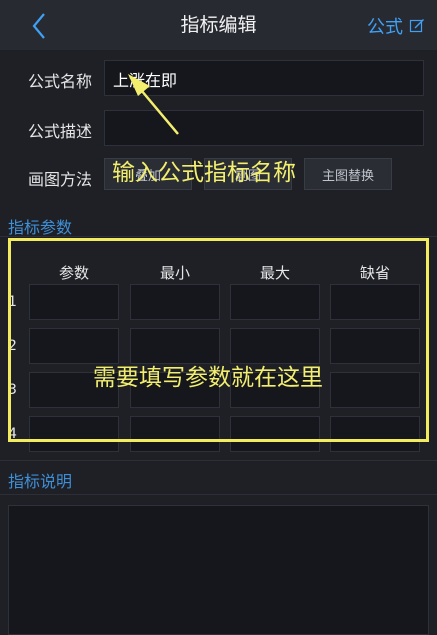 The image size is (437, 635). What do you see at coordinates (385, 27) in the screenshot?
I see `formula-label: 公式` at bounding box center [385, 27].